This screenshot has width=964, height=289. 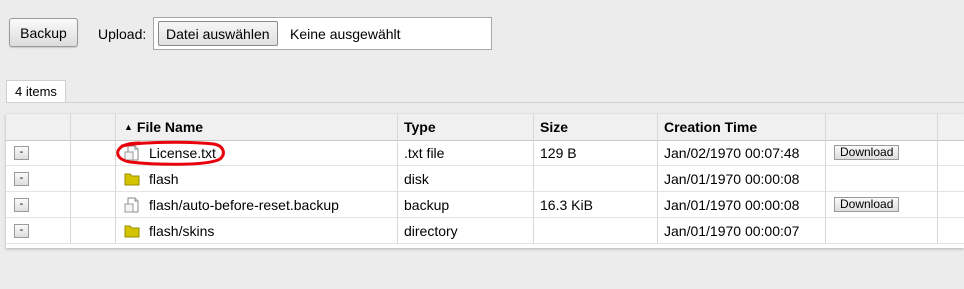 What do you see at coordinates (596, 205) in the screenshot?
I see `file-size-cell: 16.3 KiB` at bounding box center [596, 205].